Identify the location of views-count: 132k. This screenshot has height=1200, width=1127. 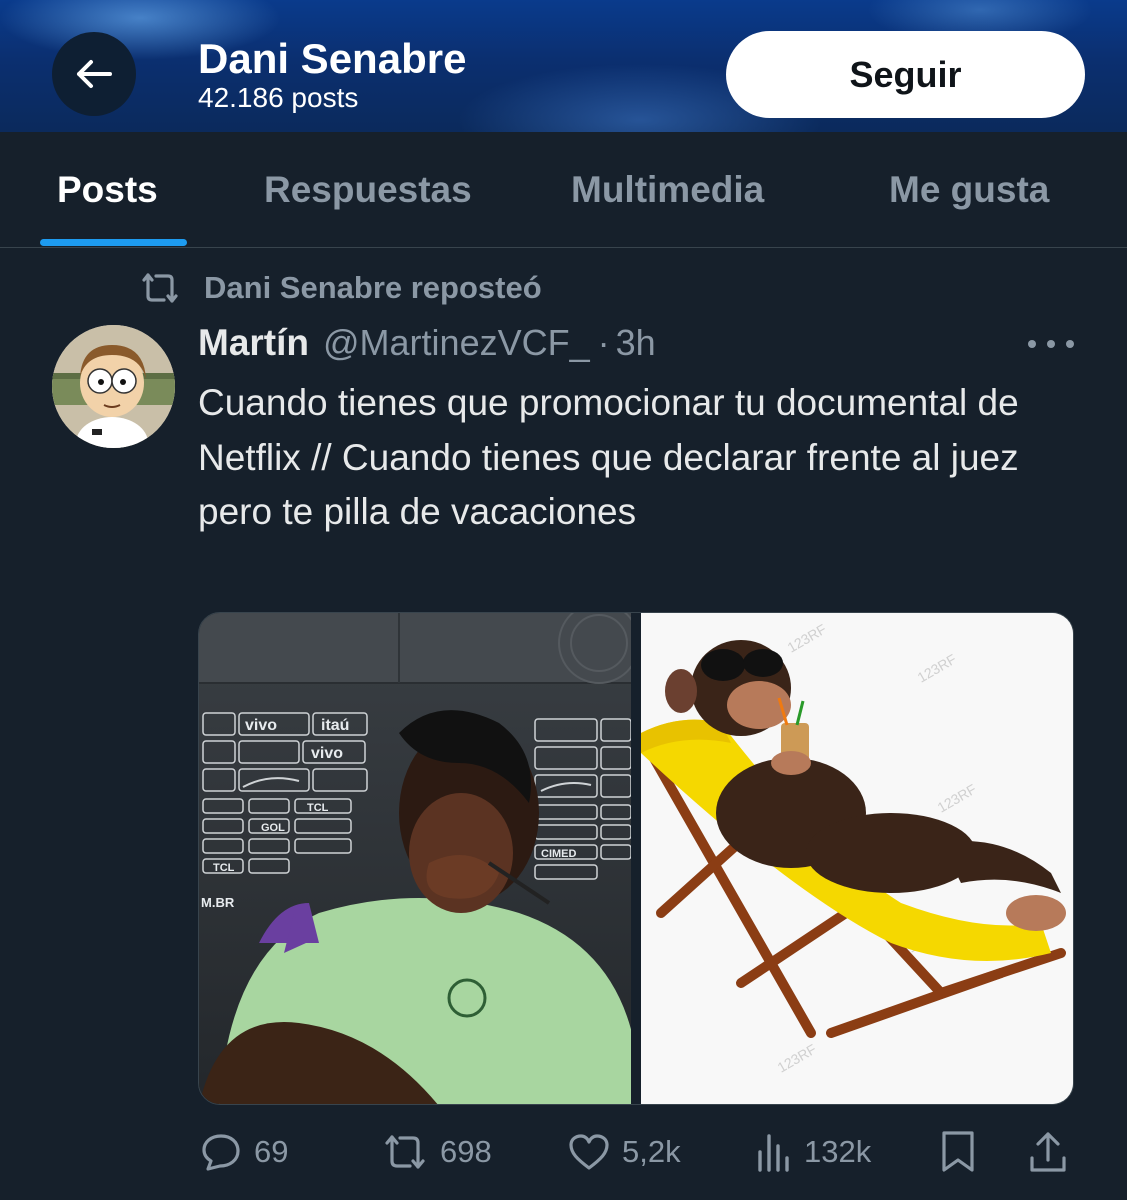
(838, 1151).